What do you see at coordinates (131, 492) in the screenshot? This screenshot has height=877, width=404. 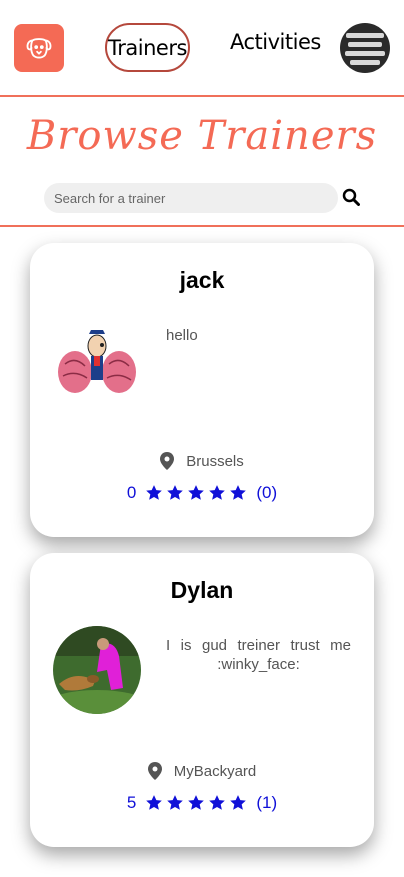 I see `rating-value: 0` at bounding box center [131, 492].